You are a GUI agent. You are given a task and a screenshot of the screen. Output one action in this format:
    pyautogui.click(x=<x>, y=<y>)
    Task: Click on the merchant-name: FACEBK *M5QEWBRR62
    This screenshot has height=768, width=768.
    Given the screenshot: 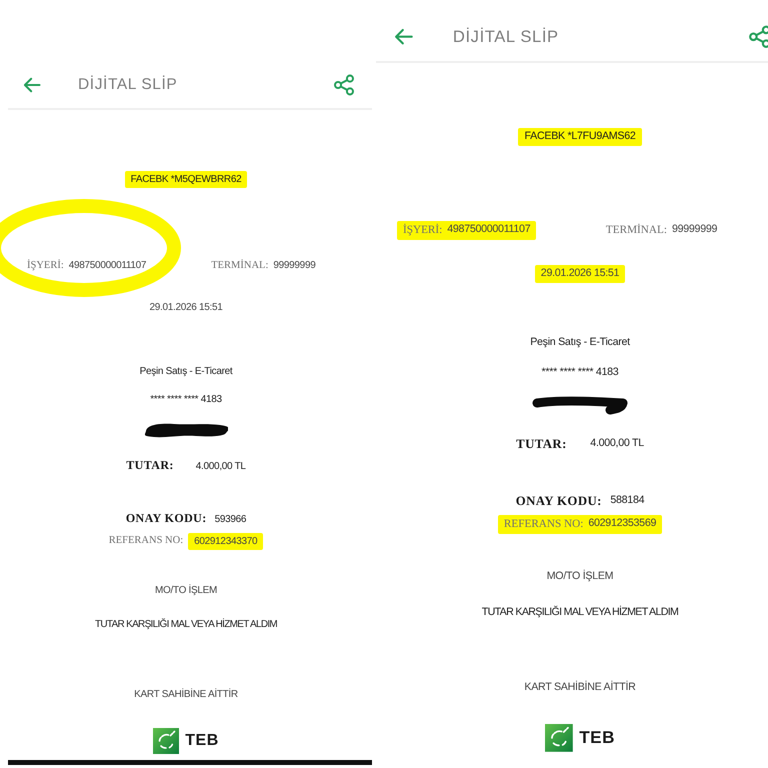 What is the action you would take?
    pyautogui.click(x=186, y=179)
    